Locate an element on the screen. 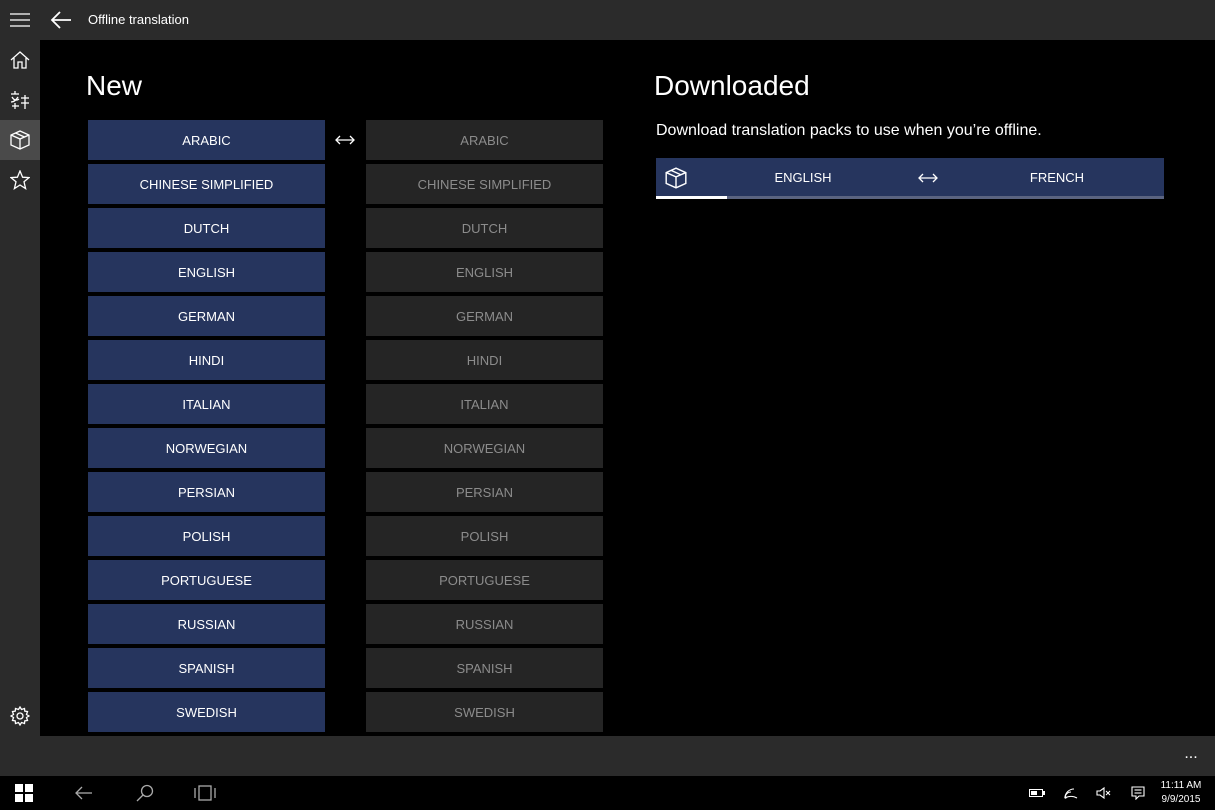 The width and height of the screenshot is (1215, 810). target-language-item: CHINESE SIMPLIFIED is located at coordinates (484, 184).